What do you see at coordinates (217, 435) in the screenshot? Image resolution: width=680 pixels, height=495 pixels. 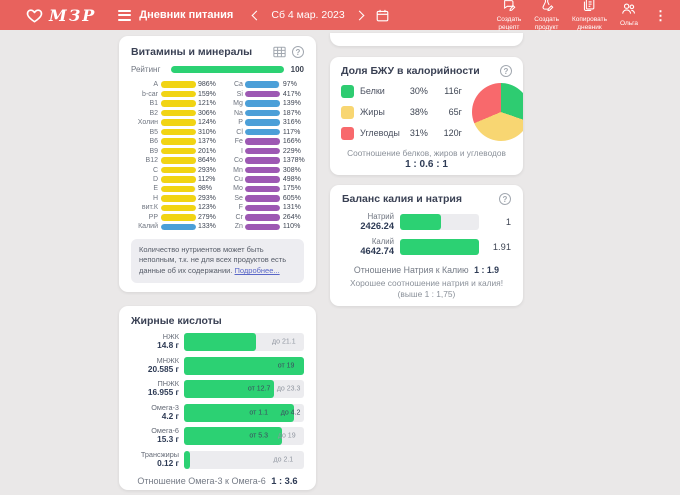 I see `fatty-acid-row: Омега-6 15.3 г от 5.3 до 19` at bounding box center [217, 435].